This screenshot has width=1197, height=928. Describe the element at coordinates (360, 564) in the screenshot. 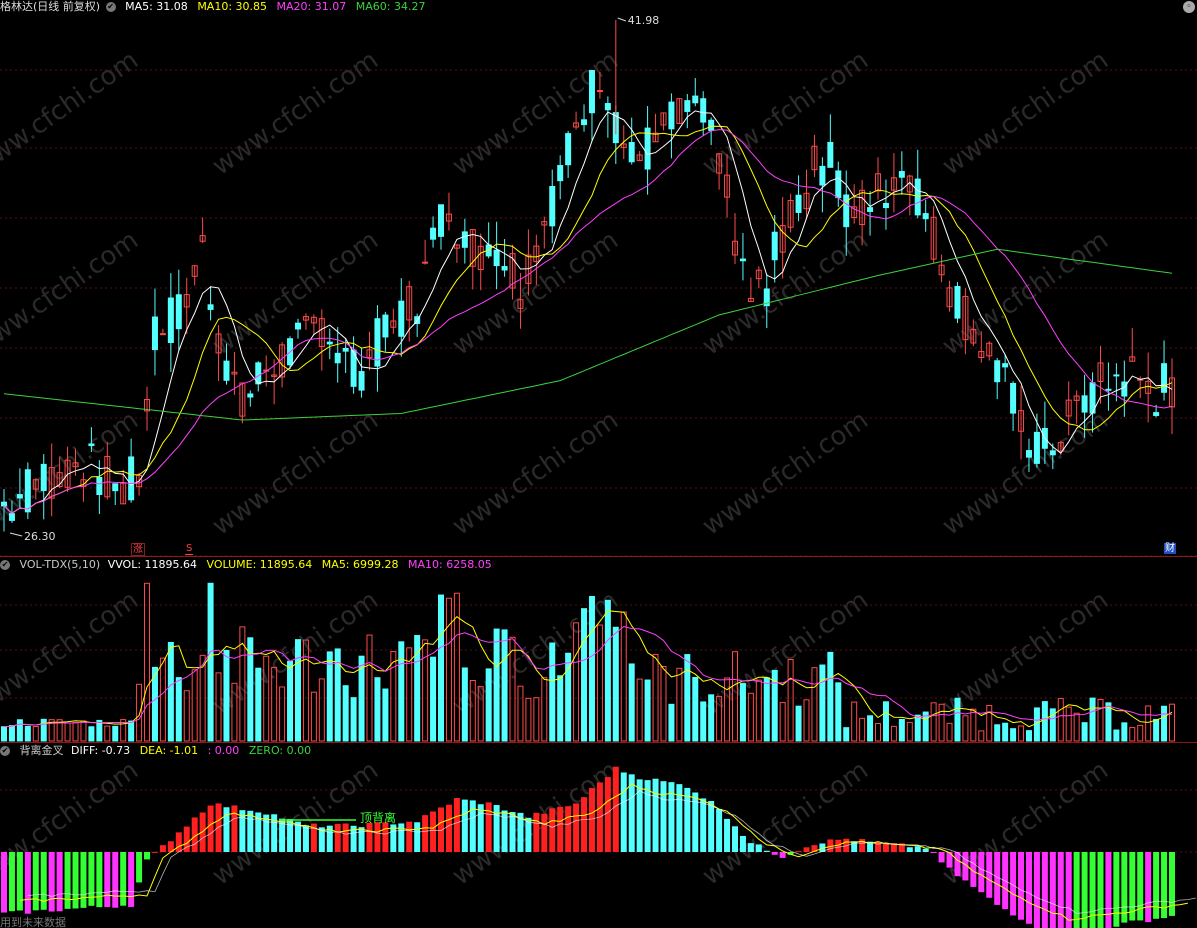

I see `volume-ma5-label: MA5: 6999.28` at that location.